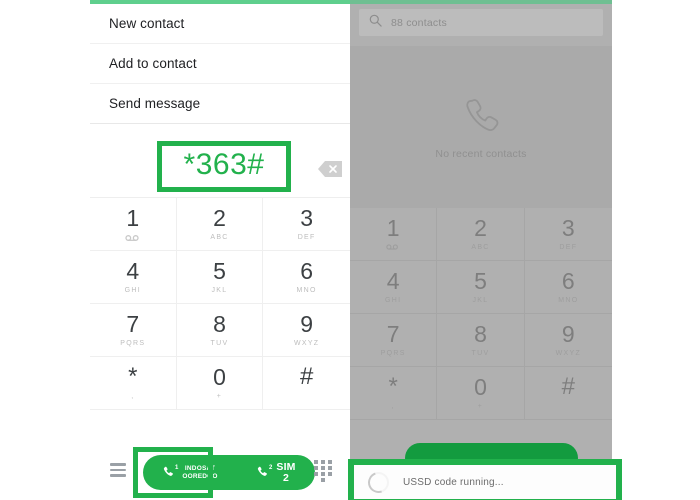 Image resolution: width=700 pixels, height=500 pixels. I want to click on overlay-key-9-digit: 9, so click(568, 333).